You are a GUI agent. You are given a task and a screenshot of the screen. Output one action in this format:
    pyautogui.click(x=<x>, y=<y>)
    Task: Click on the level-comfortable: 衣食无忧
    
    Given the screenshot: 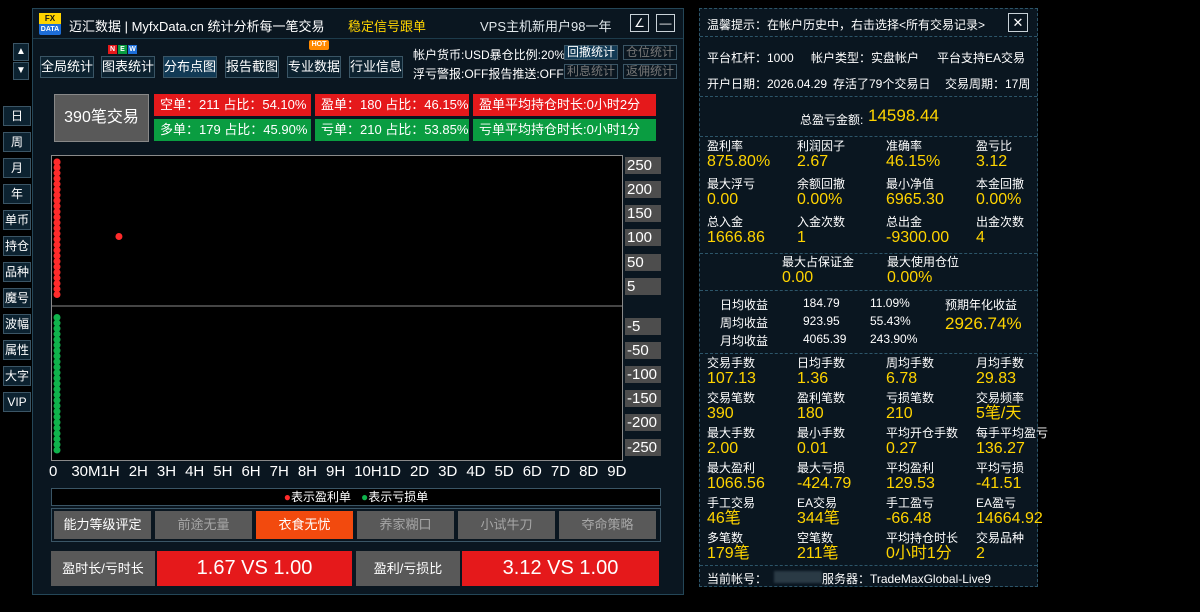 What is the action you would take?
    pyautogui.click(x=304, y=525)
    